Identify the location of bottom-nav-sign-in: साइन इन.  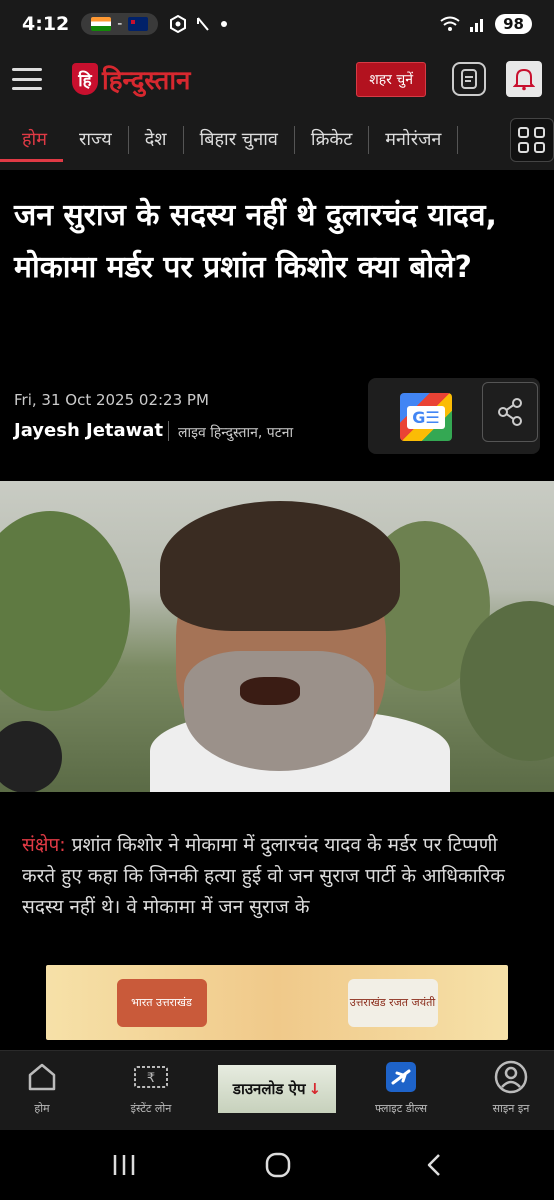
(510, 1087).